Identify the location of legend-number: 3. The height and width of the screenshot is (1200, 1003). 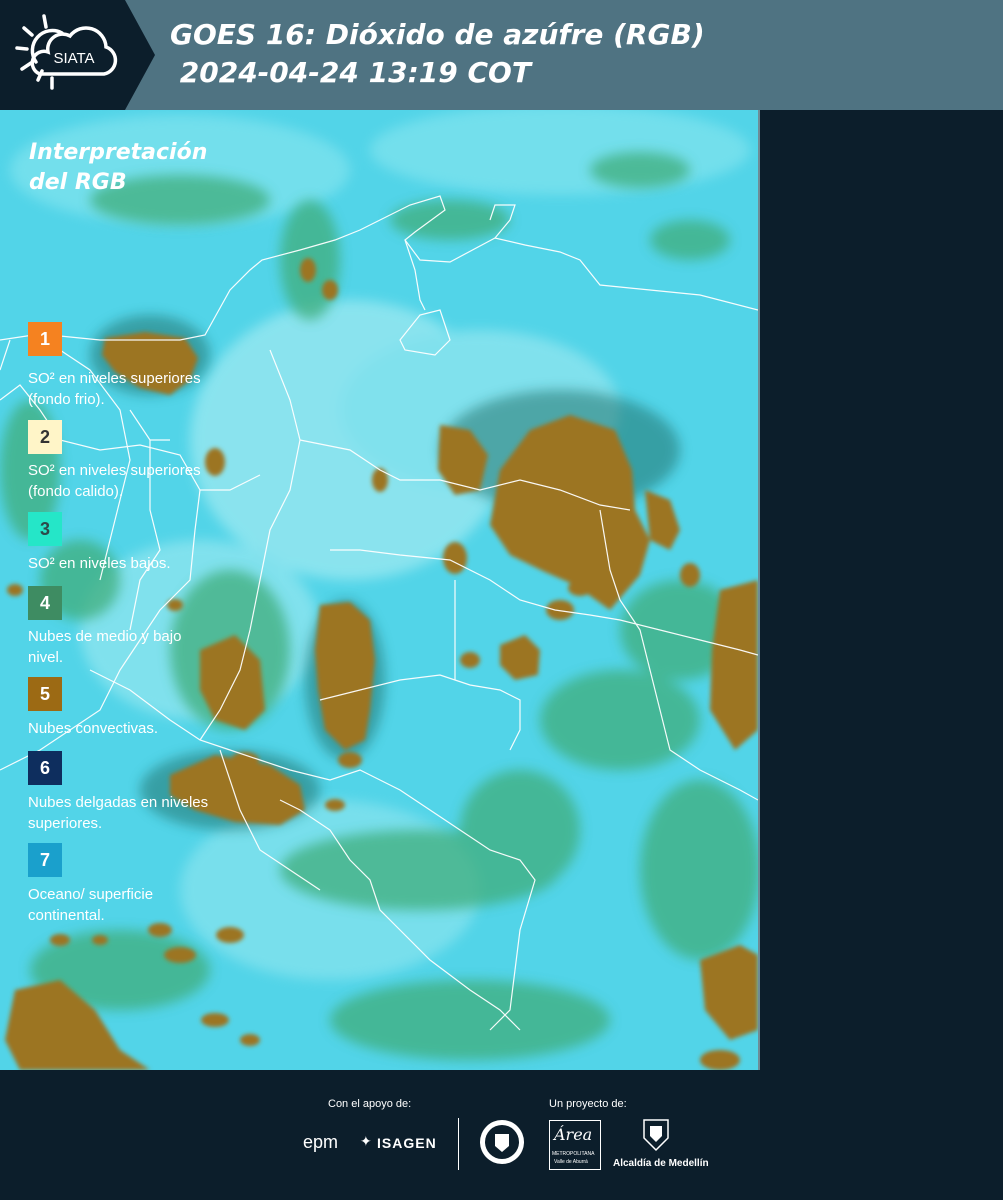
(44, 528).